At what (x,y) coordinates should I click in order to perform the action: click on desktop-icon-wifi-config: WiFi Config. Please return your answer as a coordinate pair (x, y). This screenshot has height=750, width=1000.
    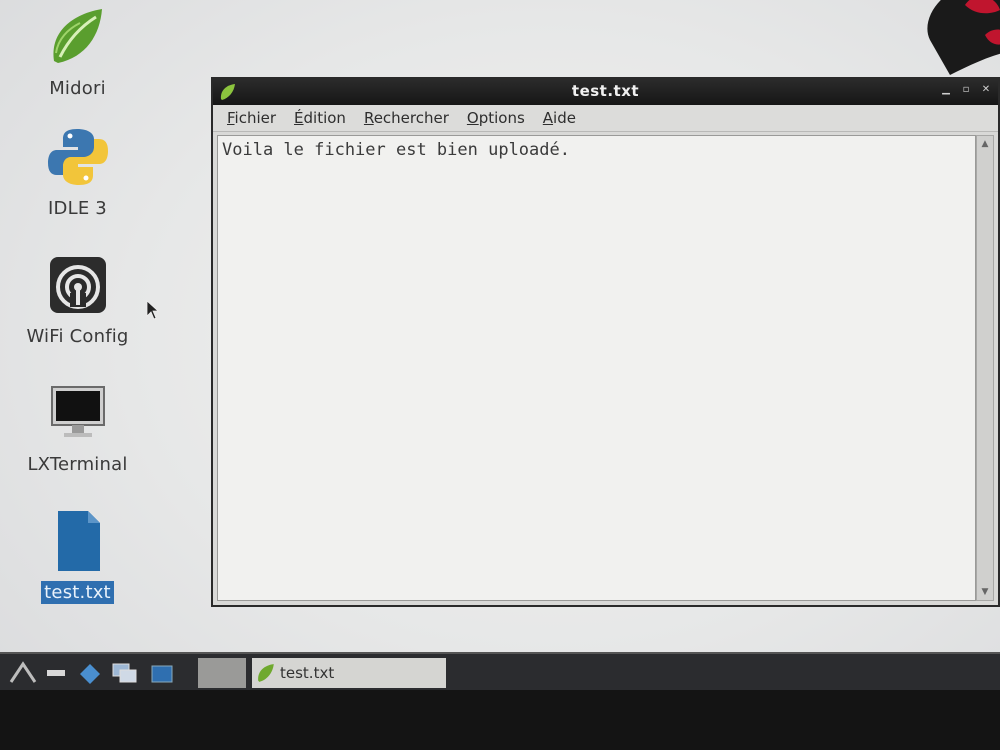
    Looking at the image, I should click on (77, 300).